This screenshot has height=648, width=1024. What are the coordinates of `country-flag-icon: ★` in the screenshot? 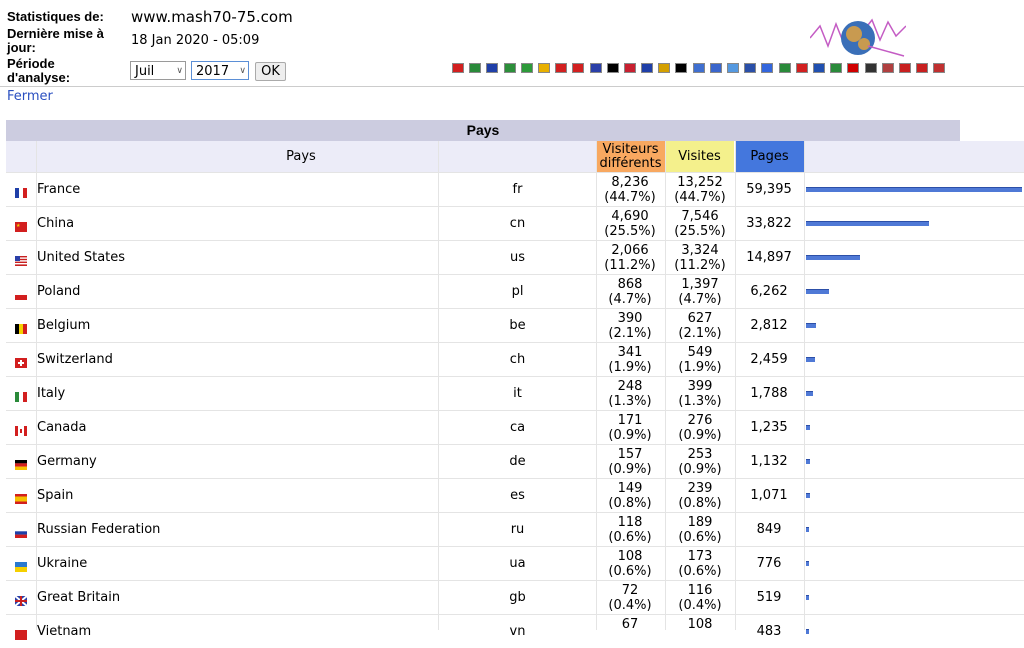 It's located at (21, 224).